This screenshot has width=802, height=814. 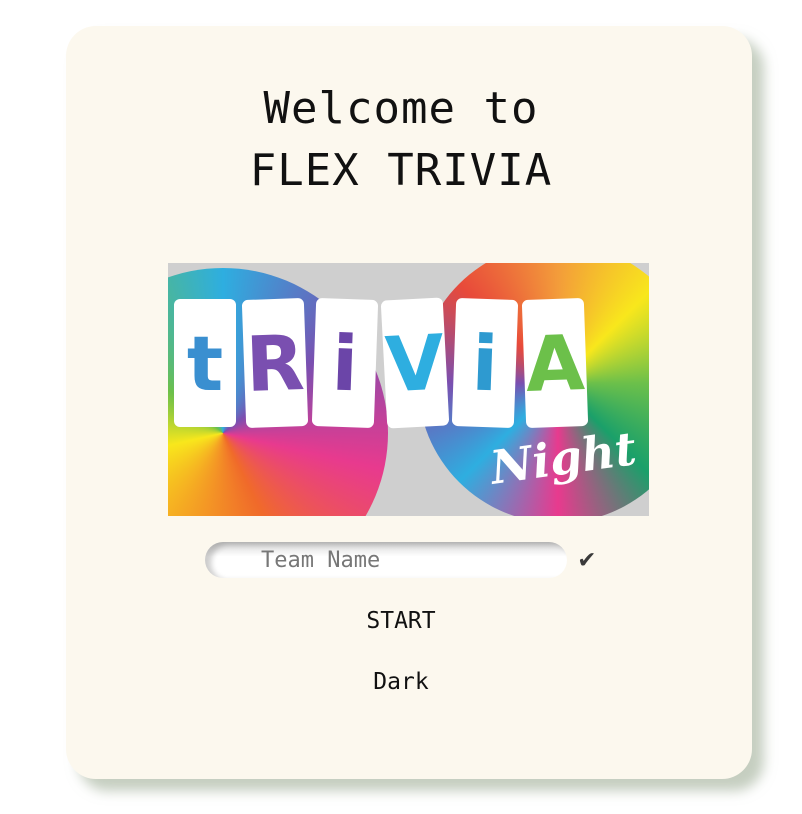 I want to click on title-line-2: FLEX TRIVIA, so click(x=401, y=170).